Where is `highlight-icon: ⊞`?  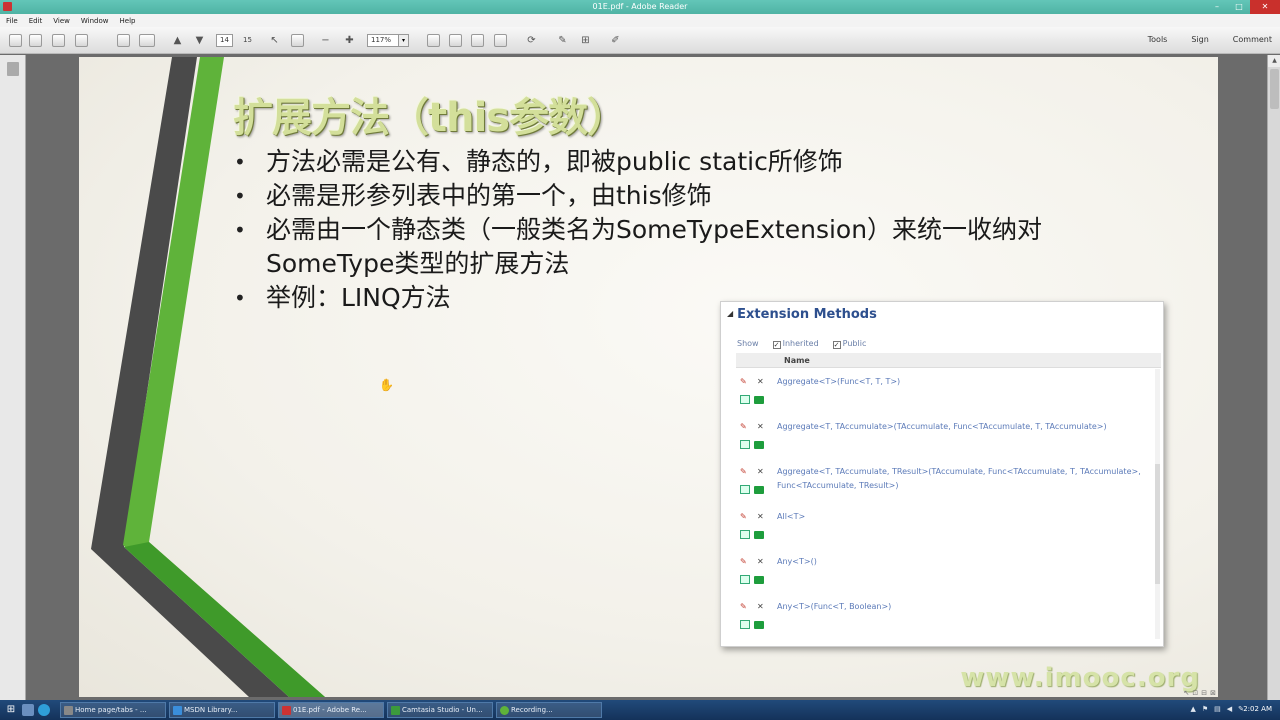
highlight-icon: ⊞ is located at coordinates (585, 40).